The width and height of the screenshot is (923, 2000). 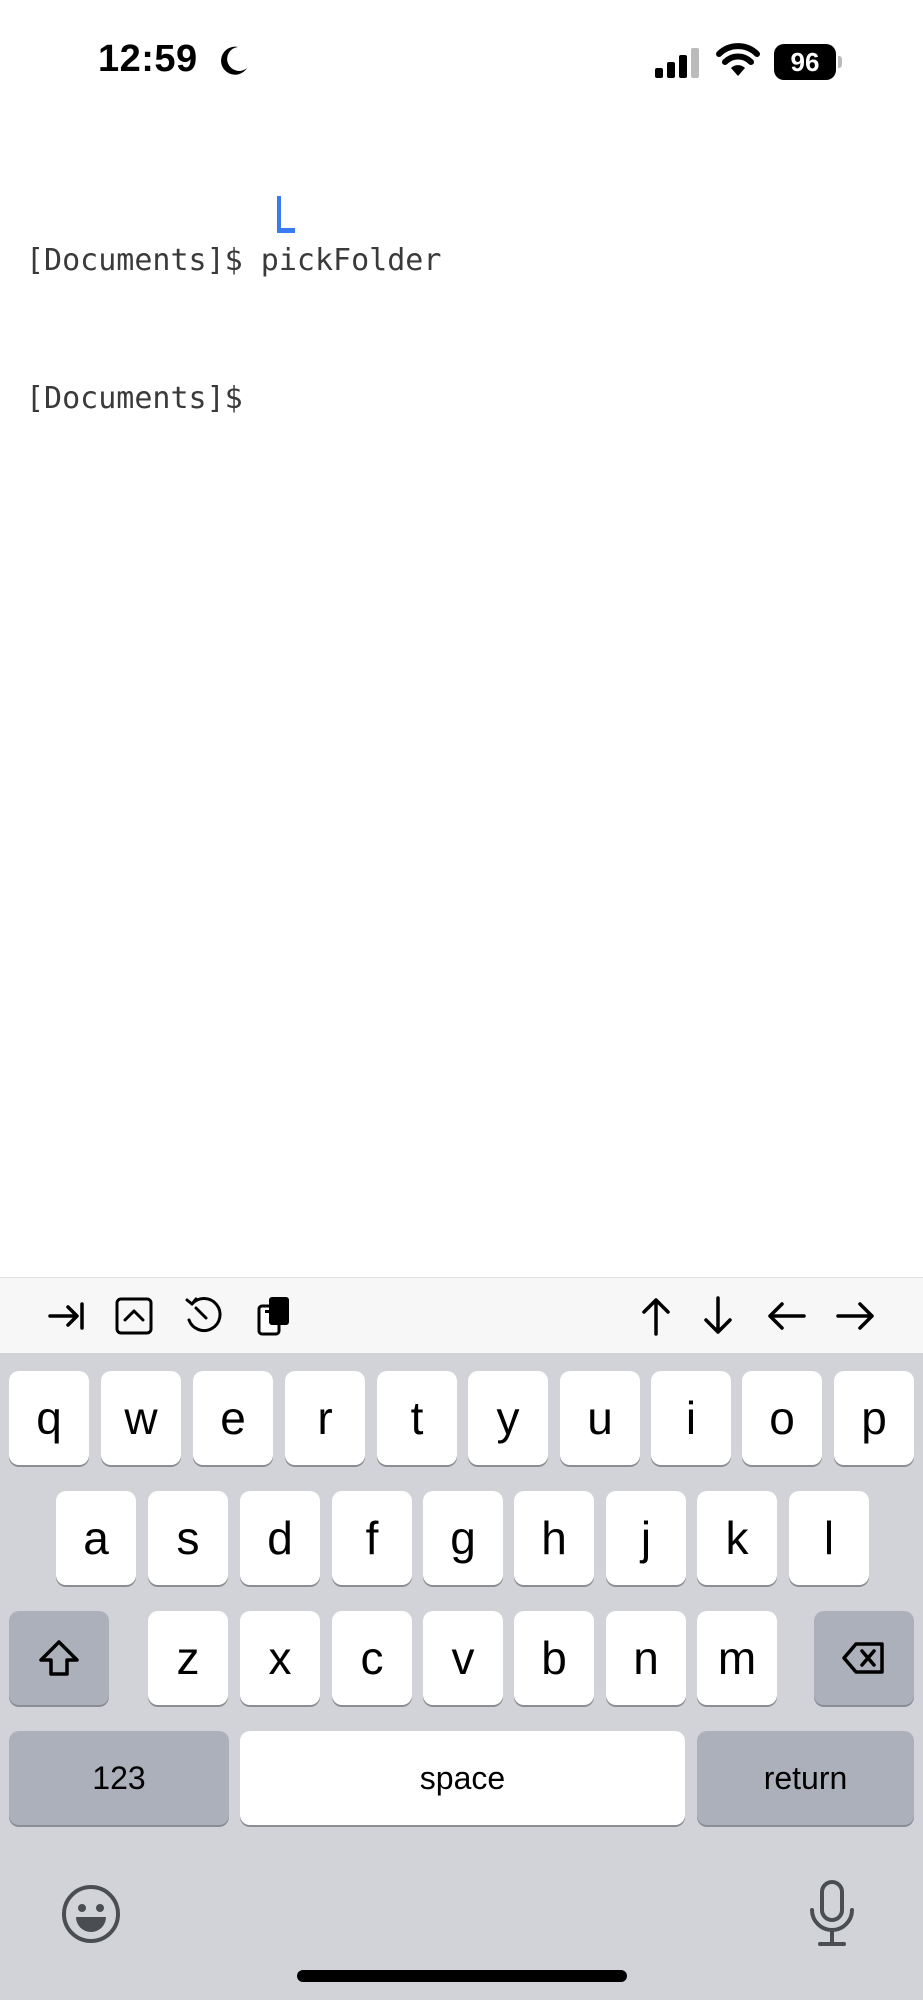 I want to click on tab-icon, so click(x=66, y=1316).